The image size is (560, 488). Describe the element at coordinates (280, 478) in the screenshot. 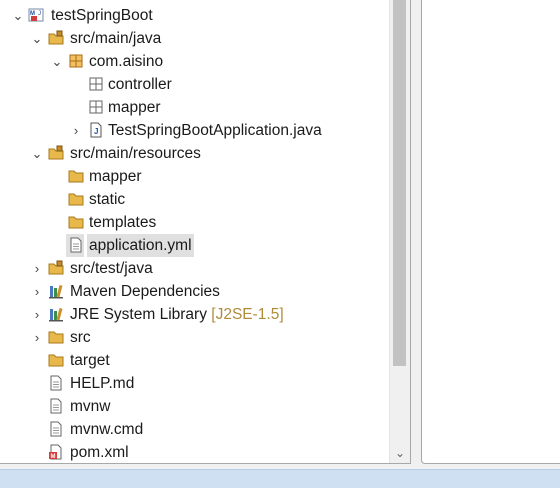

I see `status-bar` at that location.